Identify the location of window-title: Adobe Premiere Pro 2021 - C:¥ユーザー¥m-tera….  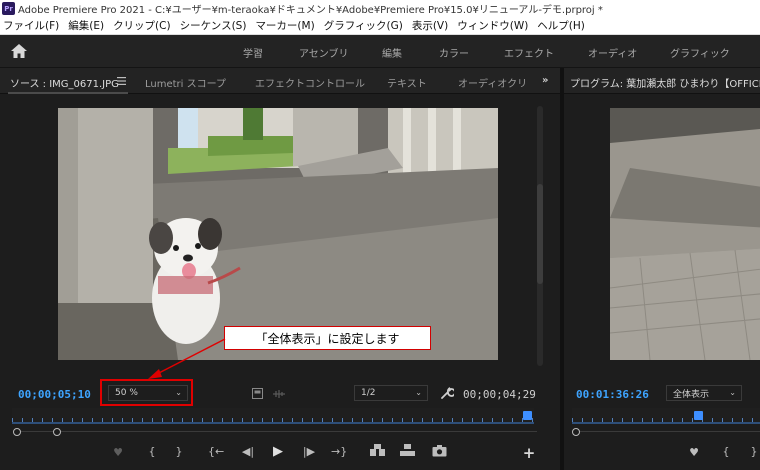
(310, 10).